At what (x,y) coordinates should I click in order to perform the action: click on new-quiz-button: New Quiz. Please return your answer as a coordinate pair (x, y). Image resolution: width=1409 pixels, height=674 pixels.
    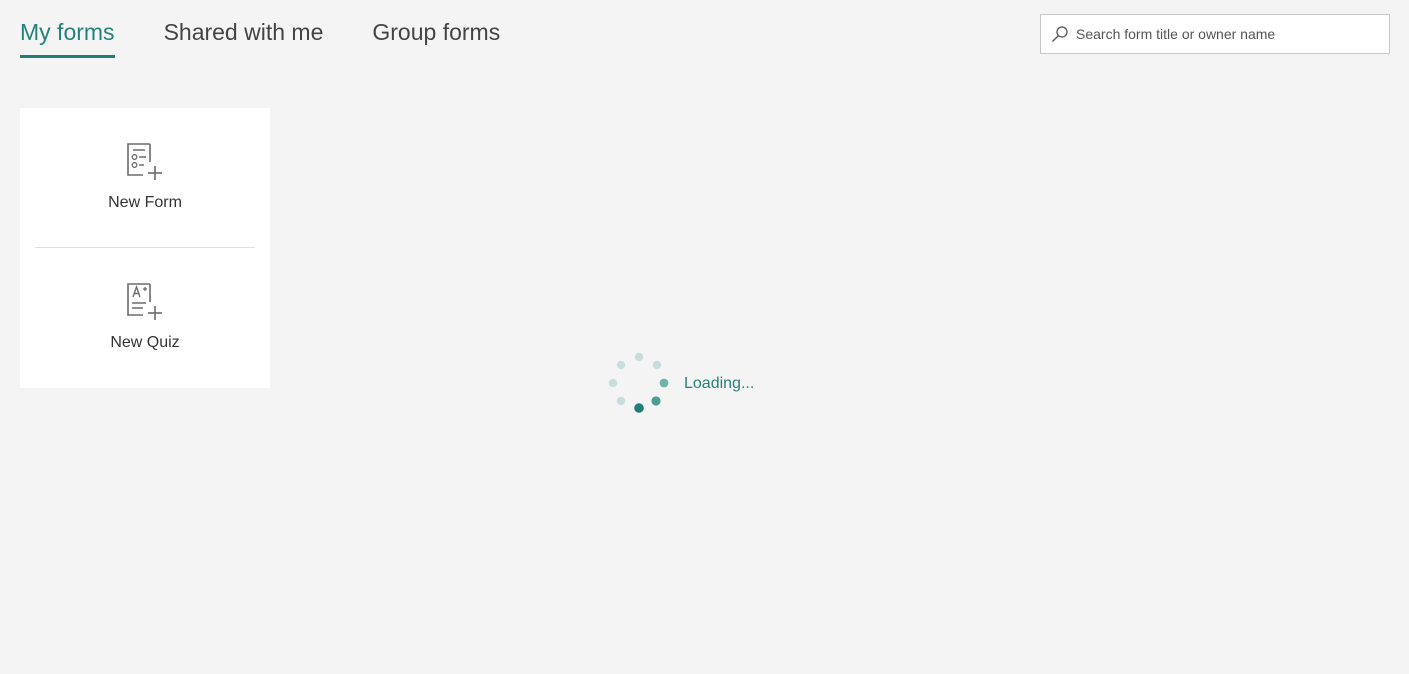
    Looking at the image, I should click on (145, 318).